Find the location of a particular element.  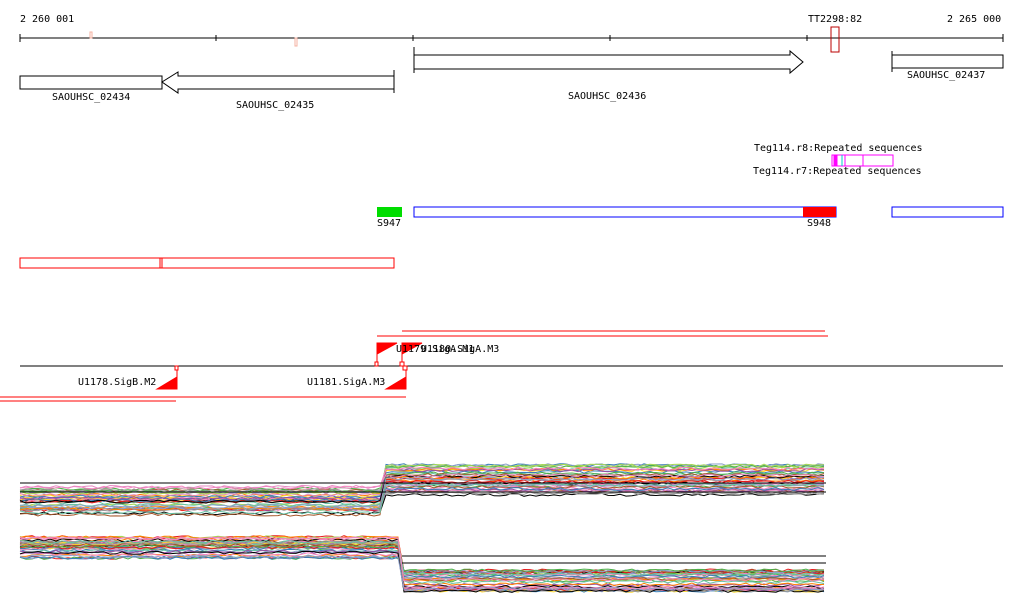

gene-label: SAOUHSC_02435 is located at coordinates (275, 105).